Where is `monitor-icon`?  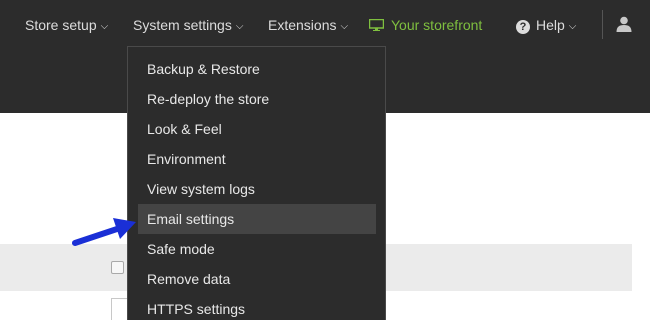
monitor-icon is located at coordinates (376, 25).